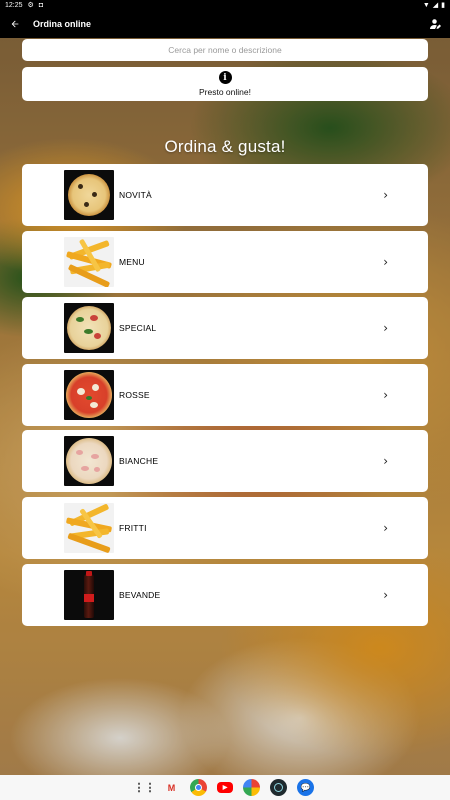 The width and height of the screenshot is (450, 800). I want to click on bottle-thumbnail, so click(89, 594).